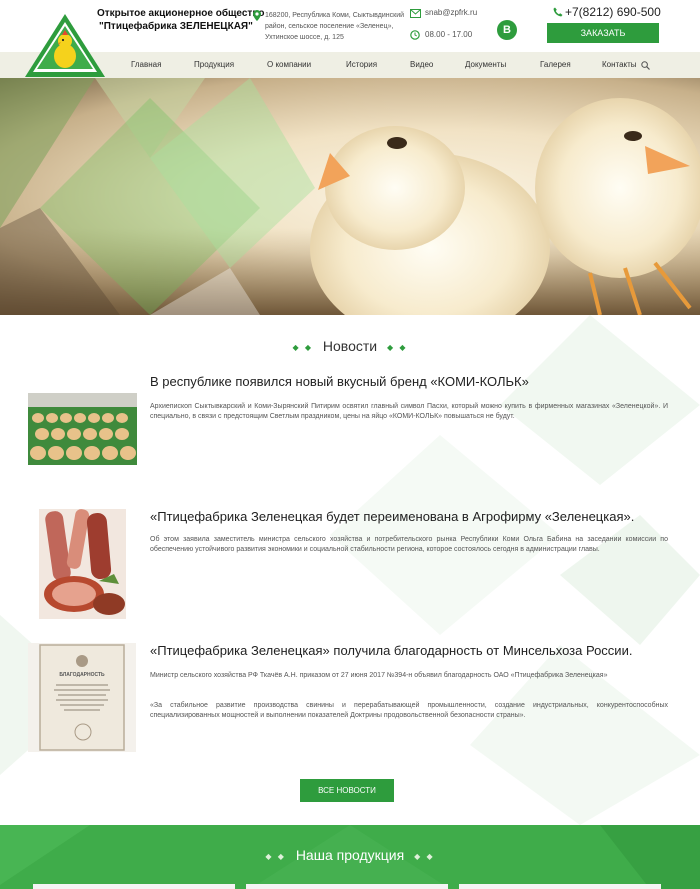 The height and width of the screenshot is (889, 700). What do you see at coordinates (613, 12) in the screenshot?
I see `phone-number: +7(8212) 690-500` at bounding box center [613, 12].